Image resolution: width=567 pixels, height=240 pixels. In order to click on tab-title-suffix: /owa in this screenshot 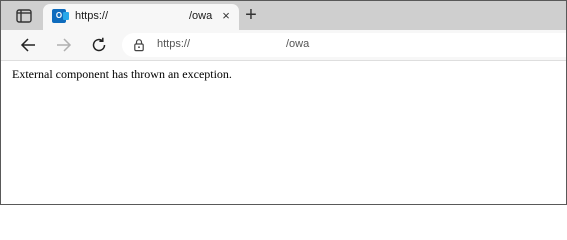, I will do `click(201, 16)`.